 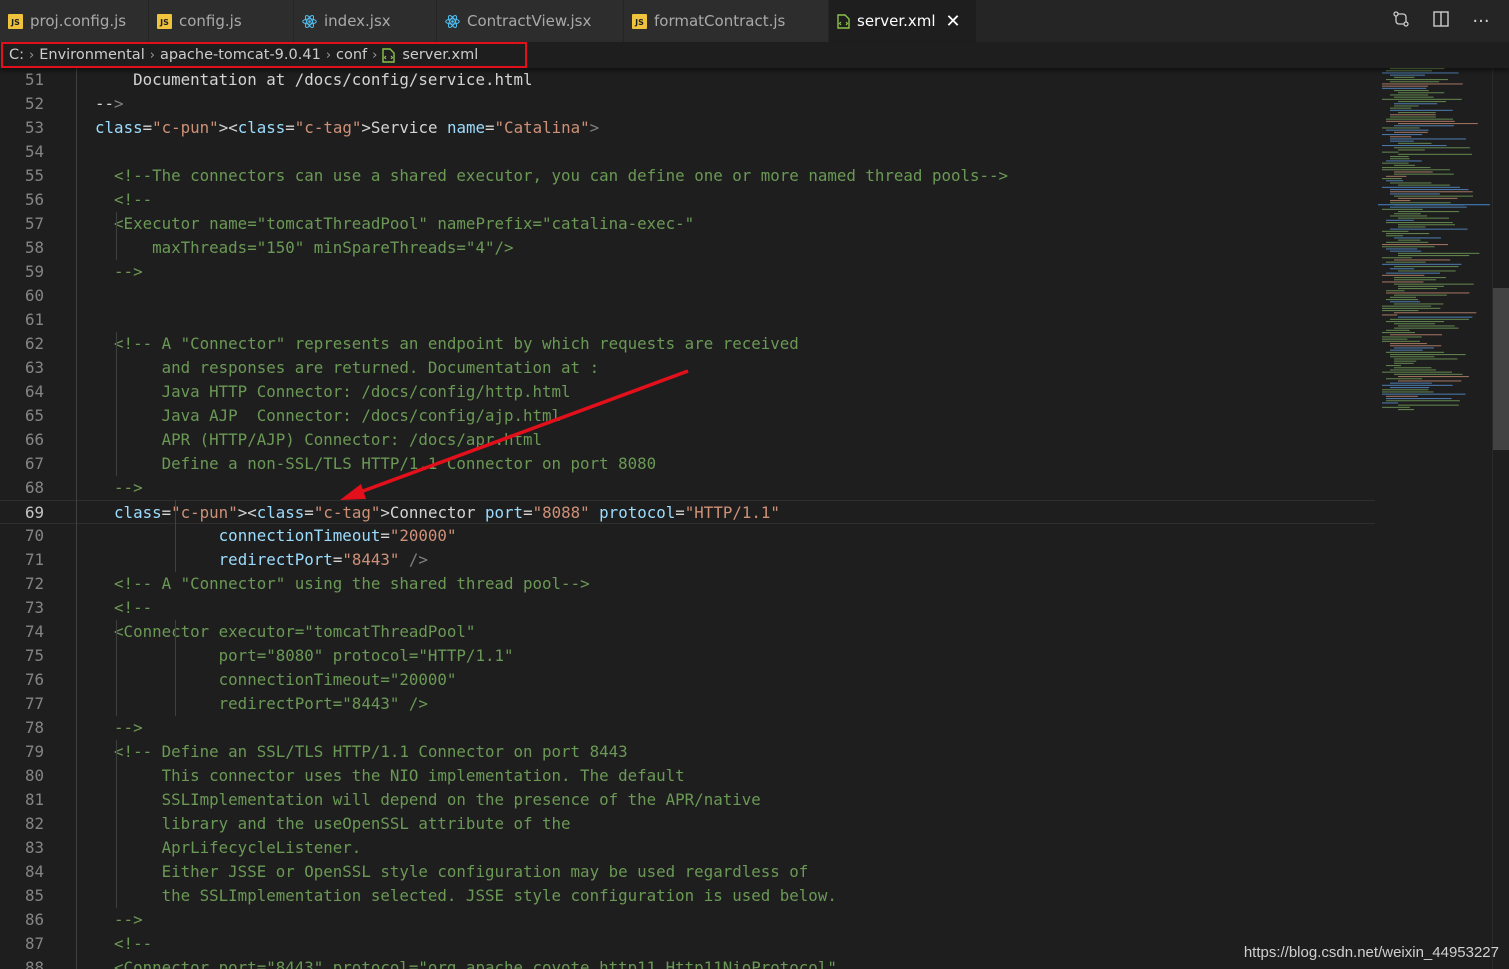 I want to click on more-actions-icon: ···, so click(x=1481, y=21).